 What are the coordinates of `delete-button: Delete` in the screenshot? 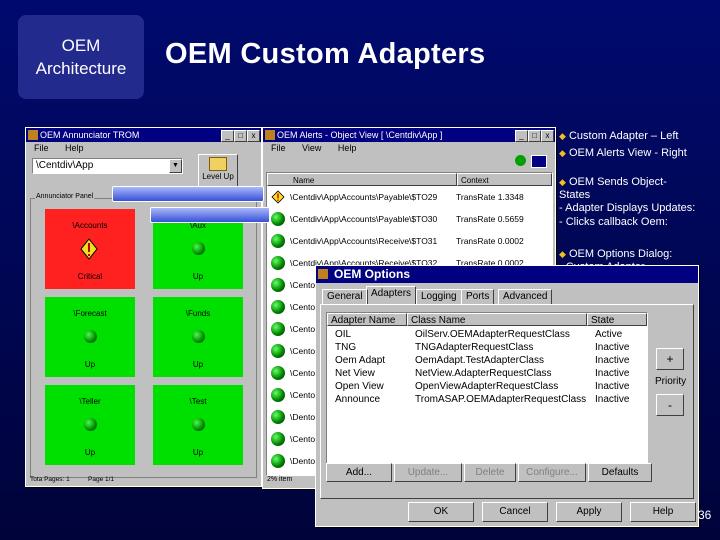 It's located at (490, 472).